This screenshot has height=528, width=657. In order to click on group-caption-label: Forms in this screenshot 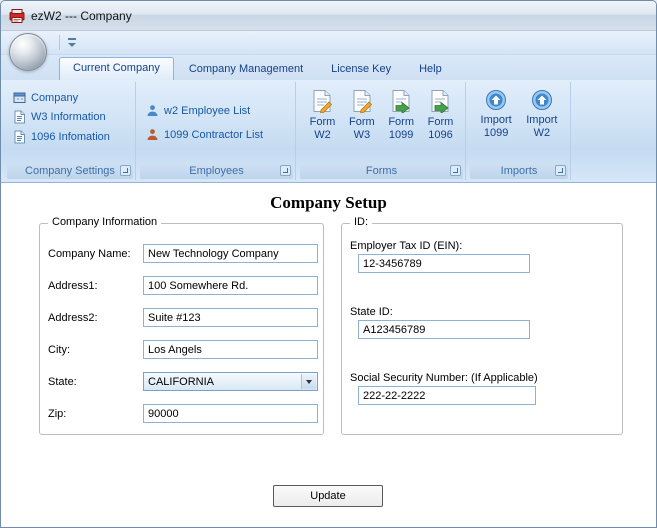, I will do `click(381, 171)`.